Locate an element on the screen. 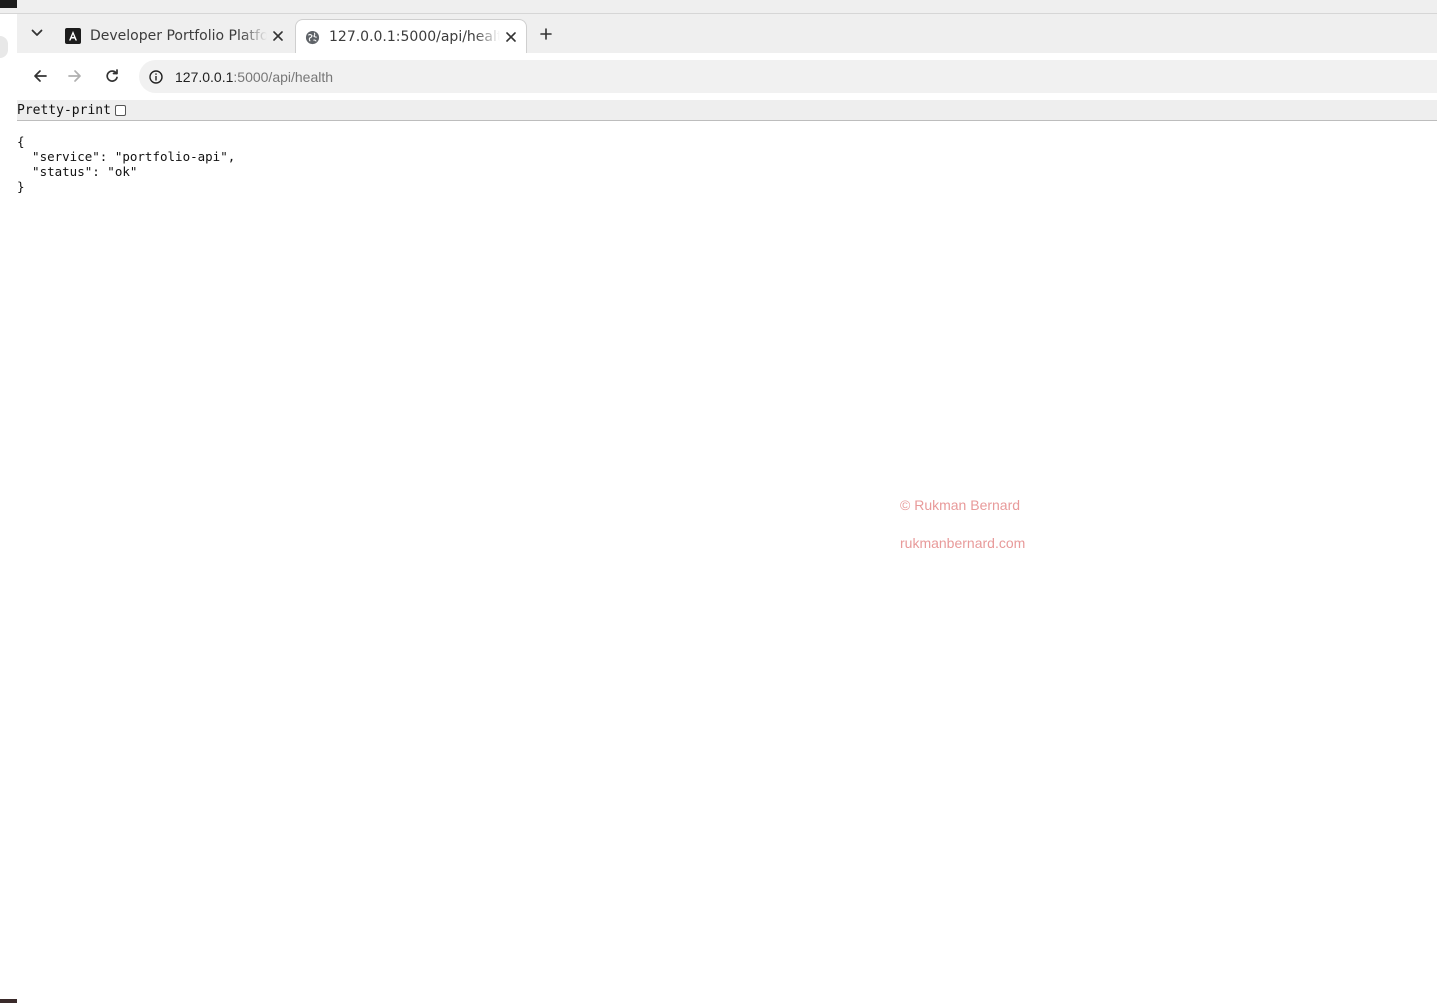  url-path: :5000/api/health is located at coordinates (283, 76).